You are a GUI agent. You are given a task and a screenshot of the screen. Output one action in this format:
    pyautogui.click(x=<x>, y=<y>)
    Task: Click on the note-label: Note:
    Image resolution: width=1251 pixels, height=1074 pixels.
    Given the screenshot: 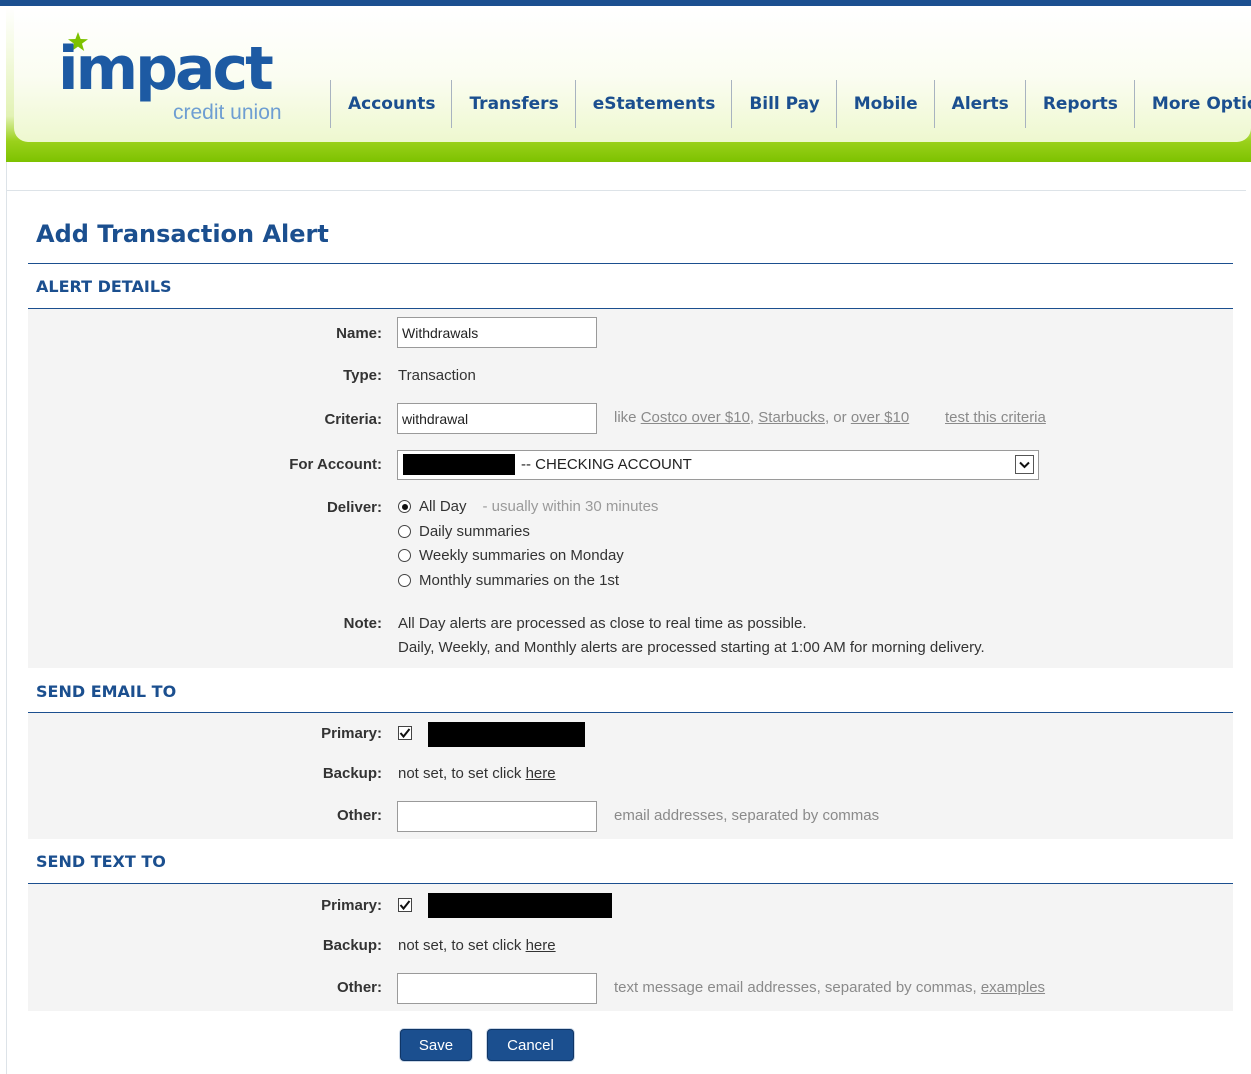 What is the action you would take?
    pyautogui.click(x=362, y=623)
    